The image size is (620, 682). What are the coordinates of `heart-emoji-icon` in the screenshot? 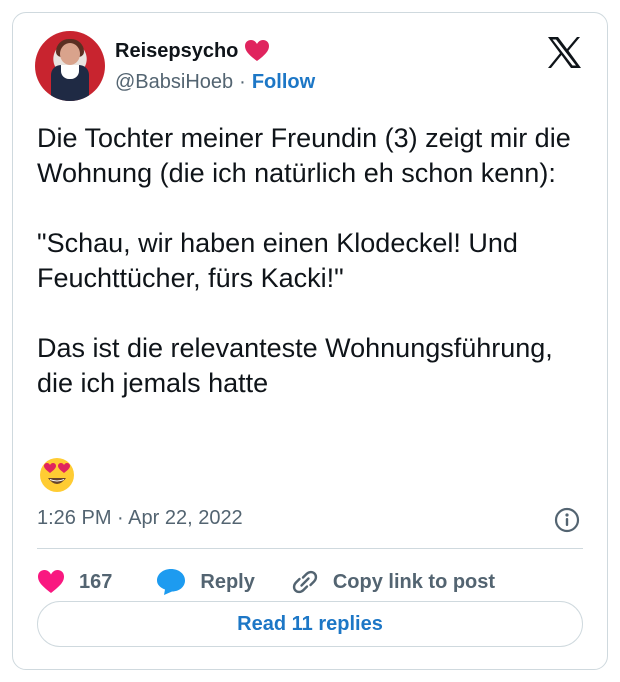 It's located at (257, 51).